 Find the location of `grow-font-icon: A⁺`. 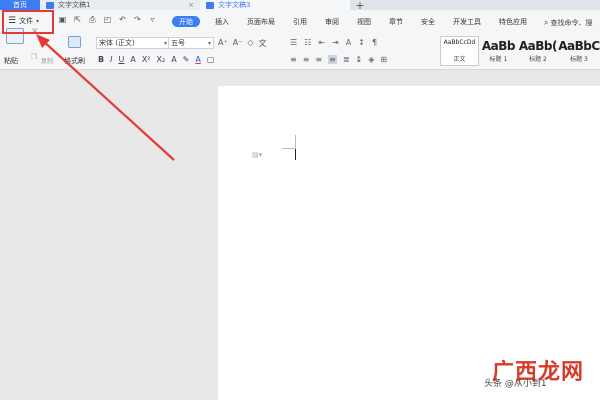

grow-font-icon: A⁺ is located at coordinates (223, 43).